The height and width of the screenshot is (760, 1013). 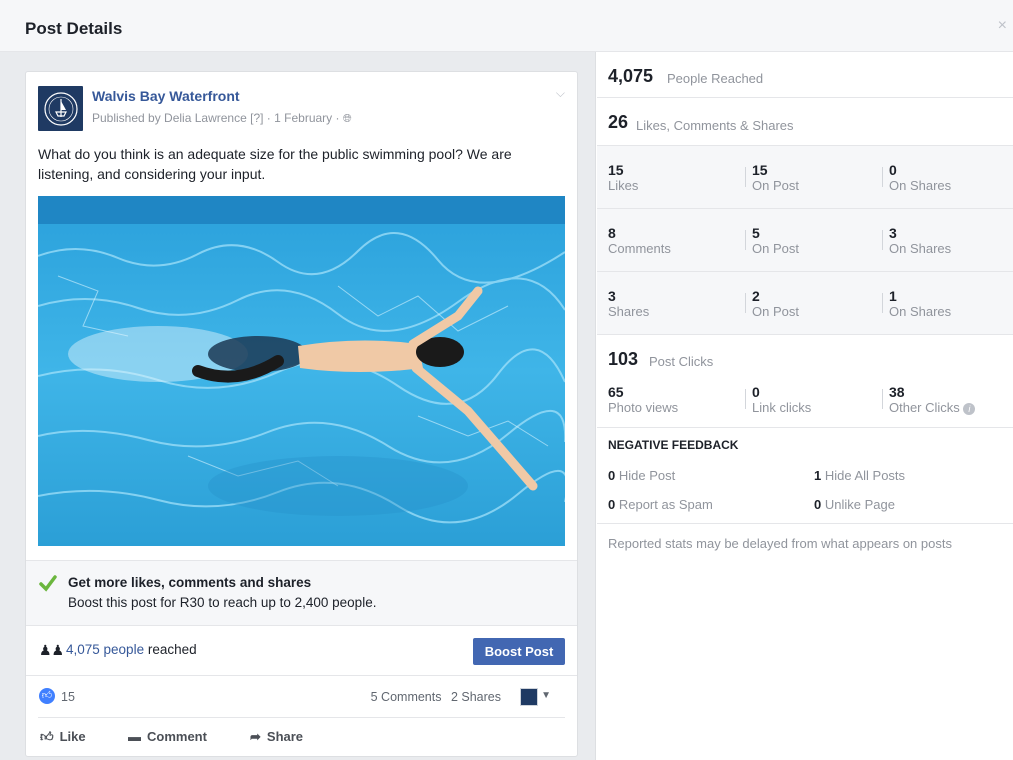 I want to click on stat-comments-on-shares: 3 On Shares, so click(x=920, y=241).